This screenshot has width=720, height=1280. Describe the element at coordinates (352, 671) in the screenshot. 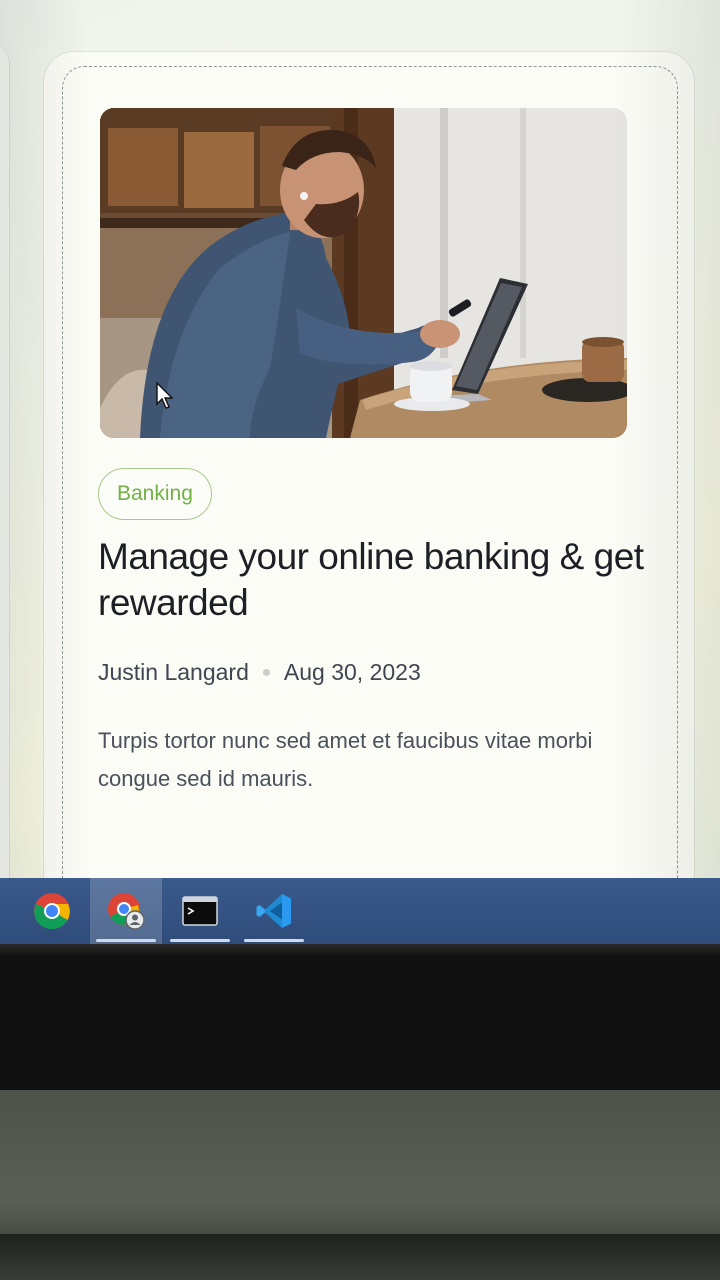

I see `publish-date: Aug 30, 2023` at that location.